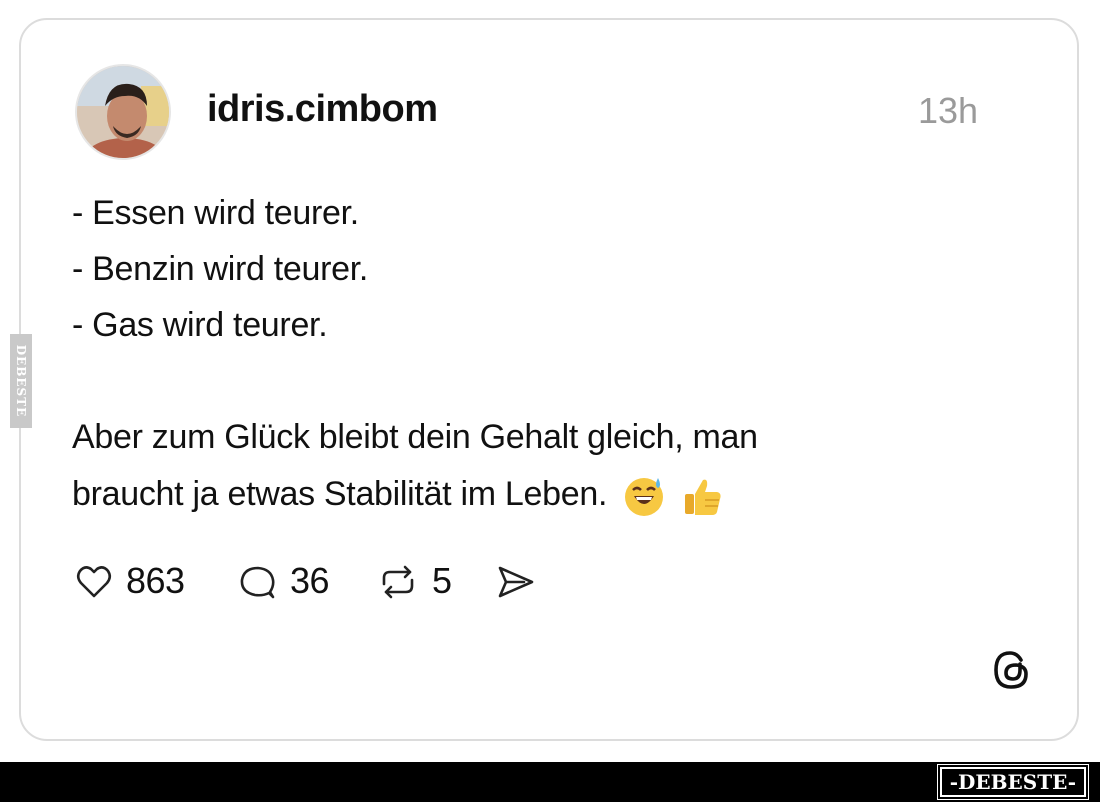  I want to click on post-text-line: - Benzin wird teurer., so click(220, 269).